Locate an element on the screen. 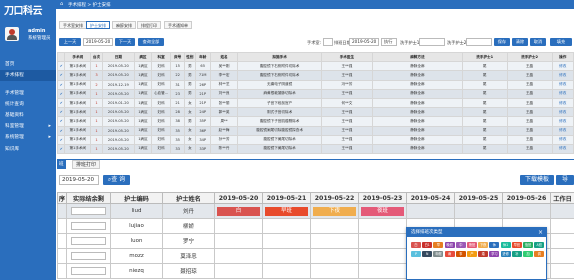 The image size is (574, 280). shift-type-chip: 病 is located at coordinates (449, 254).